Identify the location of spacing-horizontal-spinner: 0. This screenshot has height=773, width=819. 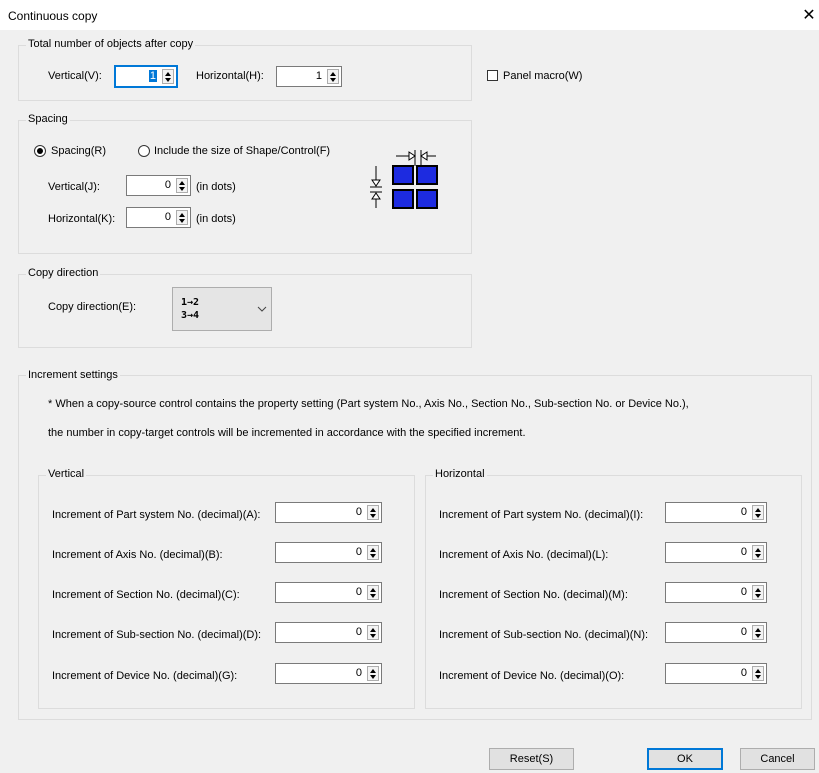
(158, 217).